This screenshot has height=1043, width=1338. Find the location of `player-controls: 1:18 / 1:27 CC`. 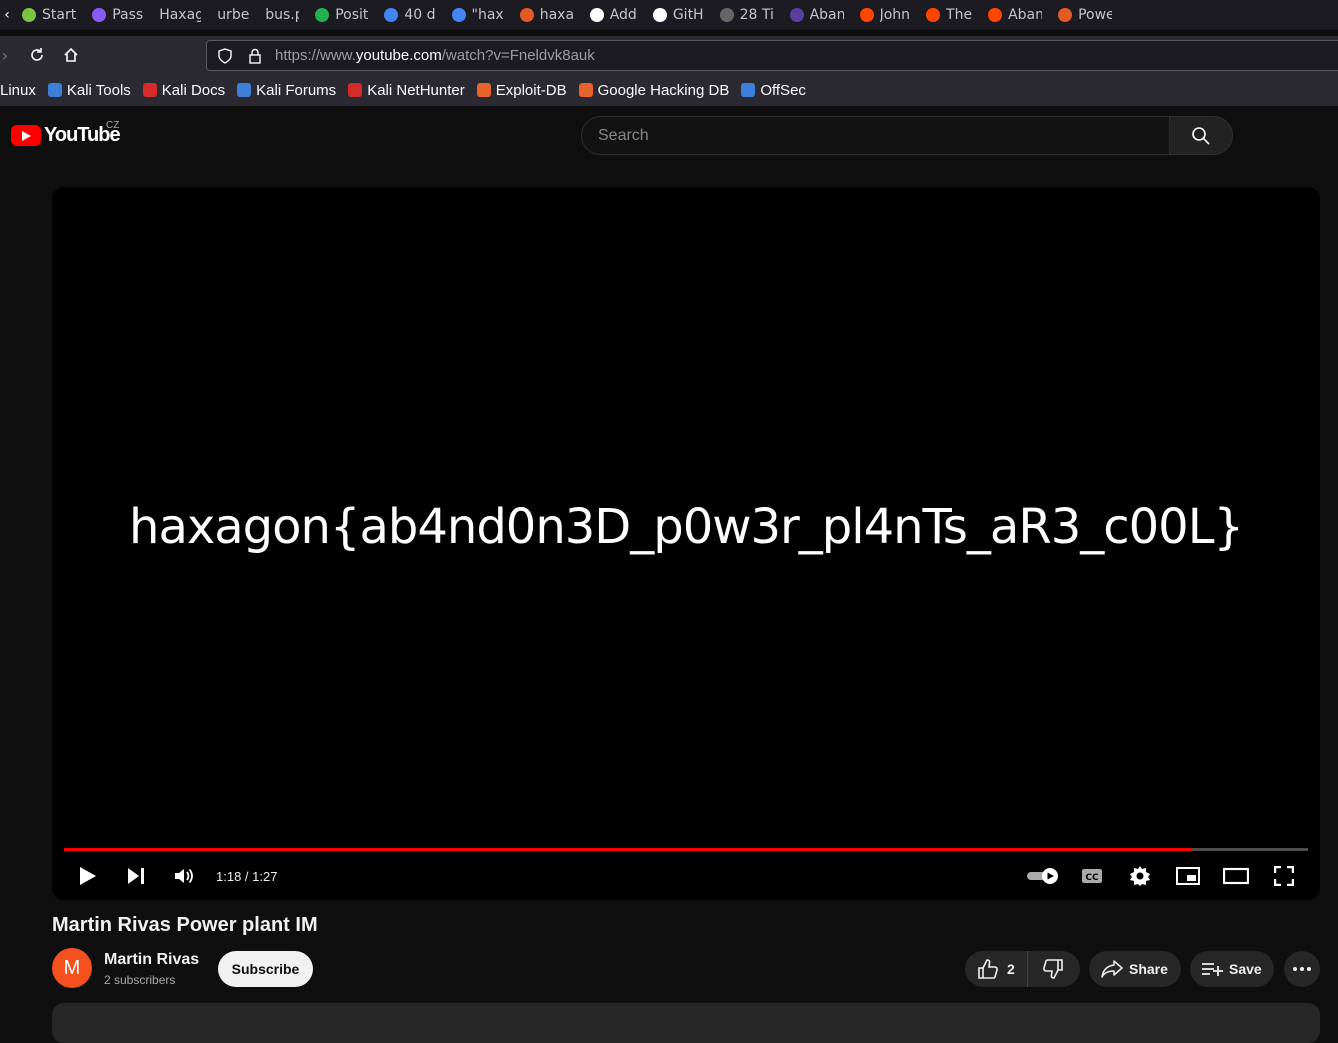

player-controls: 1:18 / 1:27 CC is located at coordinates (686, 876).